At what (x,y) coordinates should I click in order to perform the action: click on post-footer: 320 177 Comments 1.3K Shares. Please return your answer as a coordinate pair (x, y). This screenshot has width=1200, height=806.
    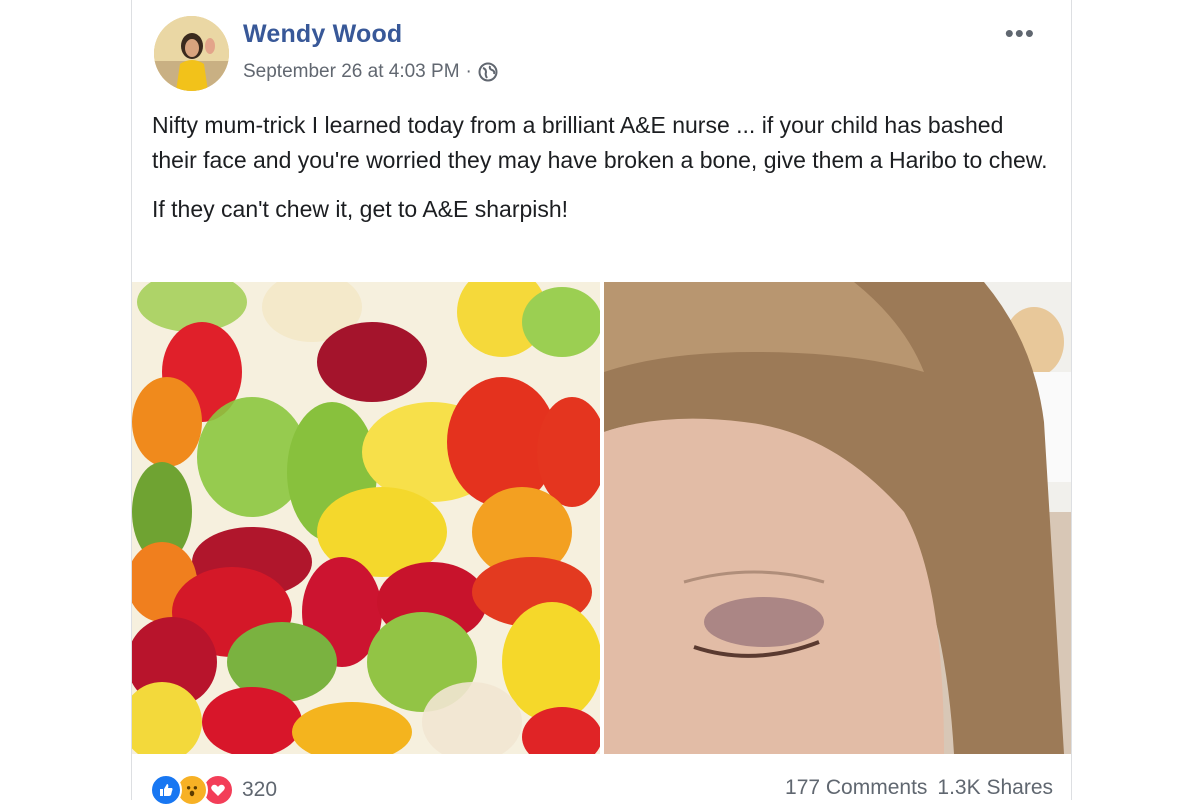
    Looking at the image, I should click on (601, 788).